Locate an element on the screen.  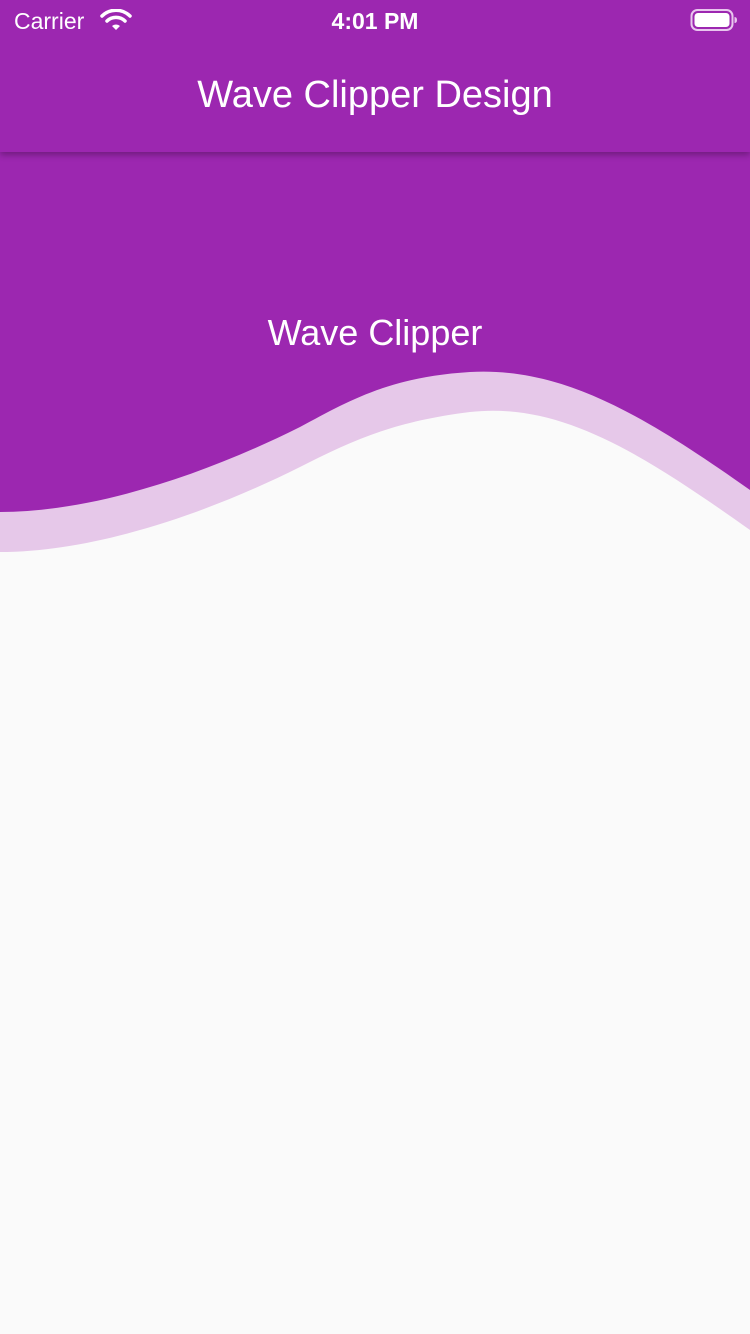
app-bar: Wave Clipper Design is located at coordinates (375, 96).